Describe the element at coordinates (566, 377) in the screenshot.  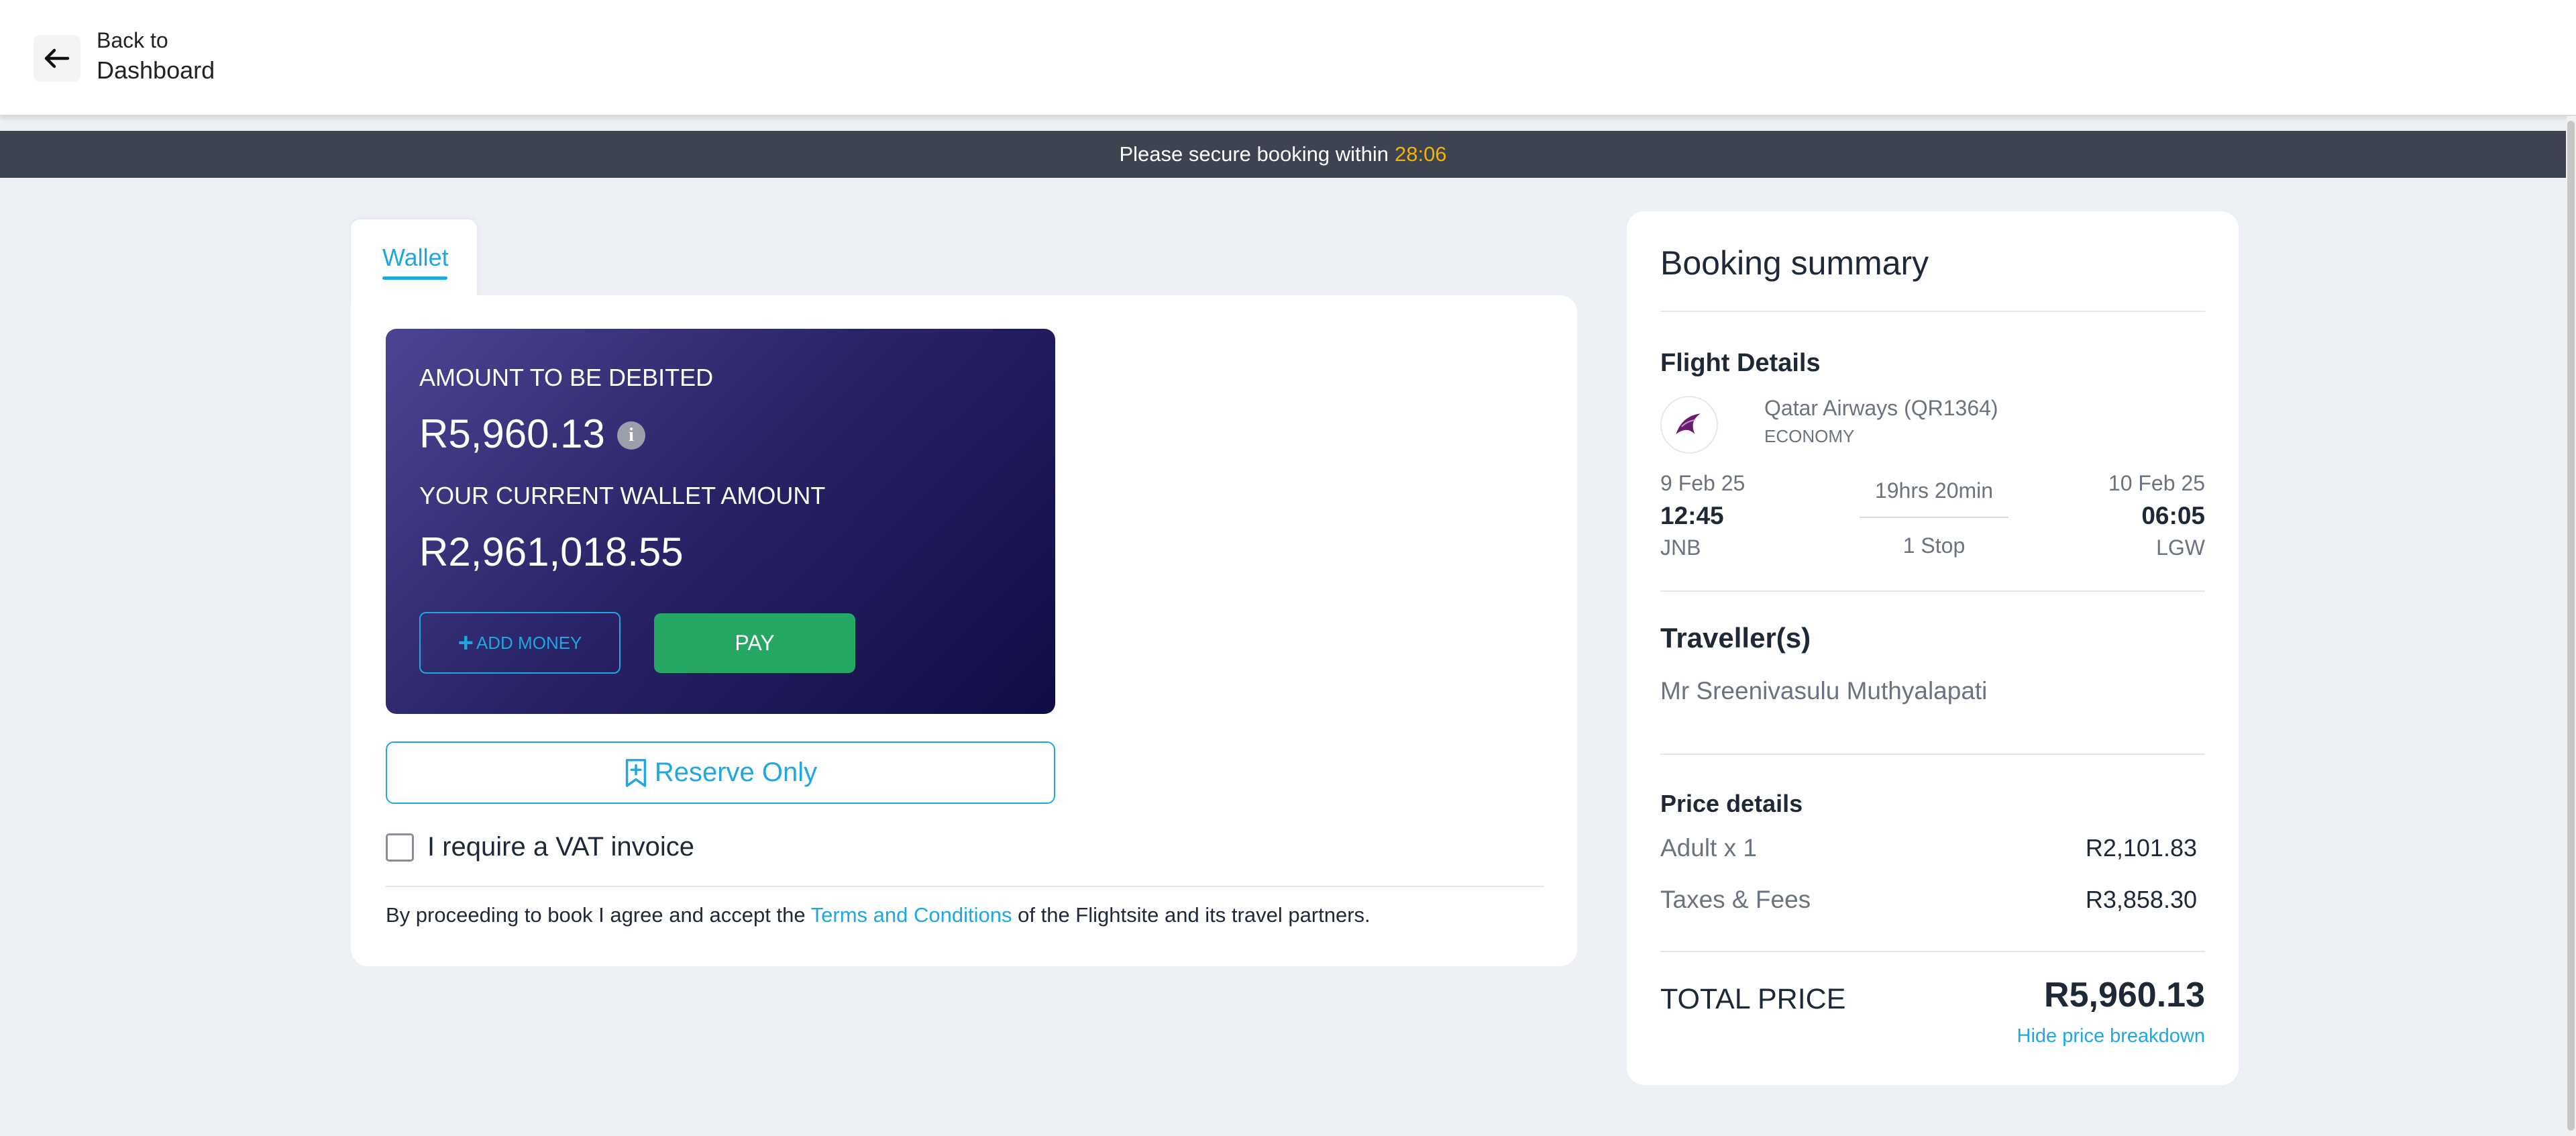
I see `amount-debited-label: AMOUNT TO BE DEBITED` at that location.